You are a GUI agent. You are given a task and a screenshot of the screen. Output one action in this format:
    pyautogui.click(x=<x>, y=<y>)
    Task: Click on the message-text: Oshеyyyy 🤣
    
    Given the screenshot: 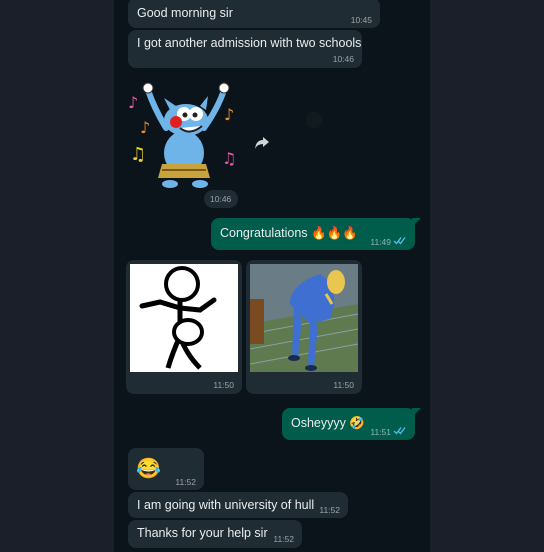 What is the action you would take?
    pyautogui.click(x=328, y=423)
    